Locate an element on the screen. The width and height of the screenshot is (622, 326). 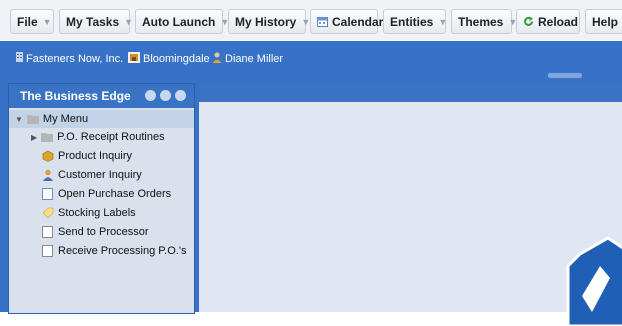
reload-button: Reload is located at coordinates (548, 21).